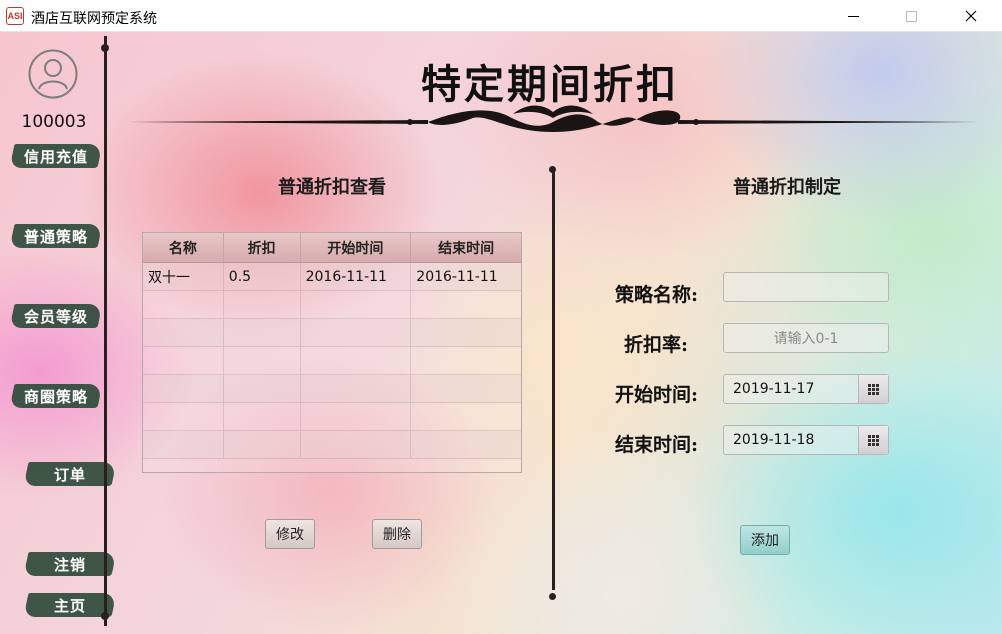 Image resolution: width=1002 pixels, height=634 pixels. I want to click on column-header-start-time: 开始时间, so click(356, 247).